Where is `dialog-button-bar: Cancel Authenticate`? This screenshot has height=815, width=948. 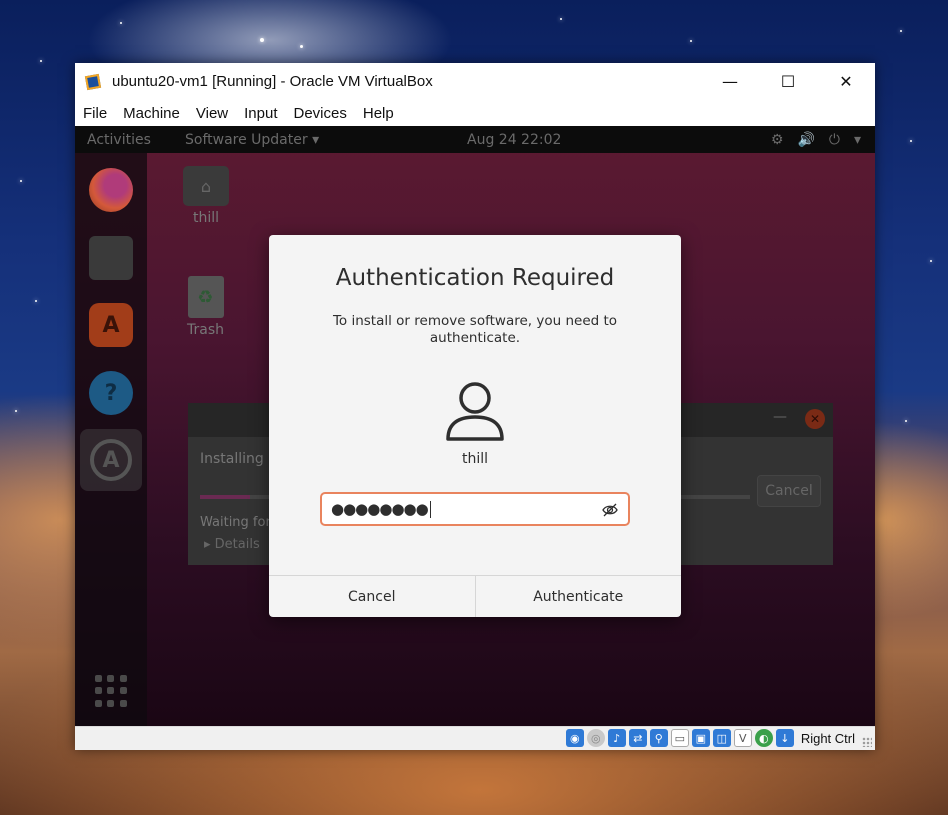
dialog-button-bar: Cancel Authenticate is located at coordinates (475, 596).